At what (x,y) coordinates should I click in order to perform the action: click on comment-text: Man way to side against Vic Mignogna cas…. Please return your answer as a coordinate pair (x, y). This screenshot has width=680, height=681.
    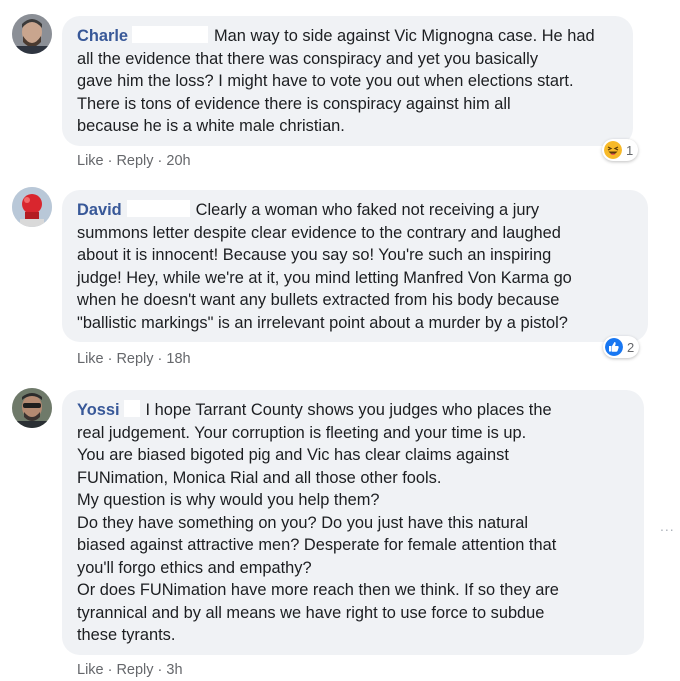
    Looking at the image, I should click on (404, 36).